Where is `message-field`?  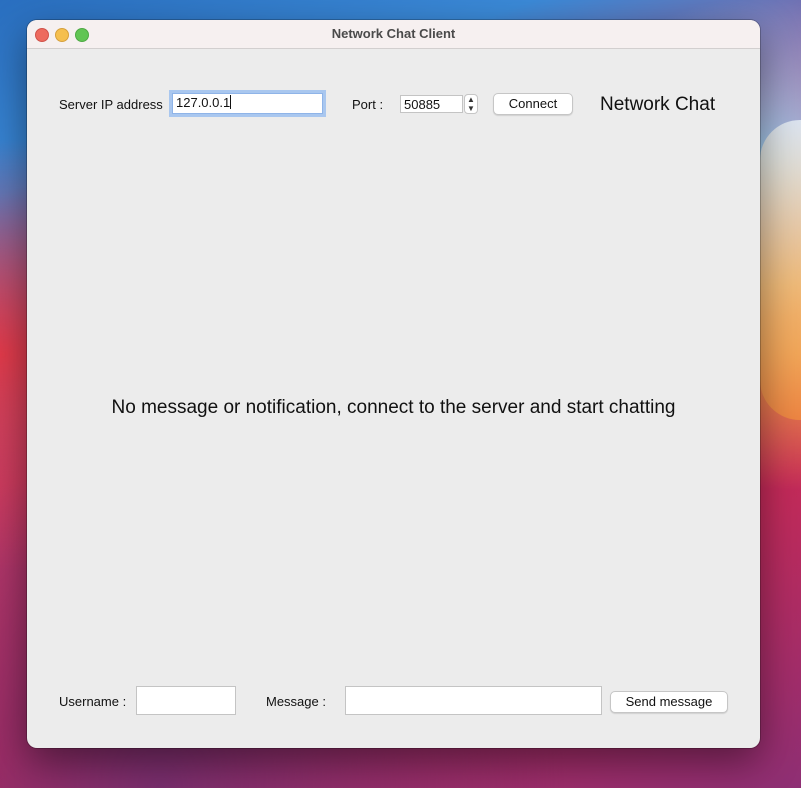
message-field is located at coordinates (473, 700).